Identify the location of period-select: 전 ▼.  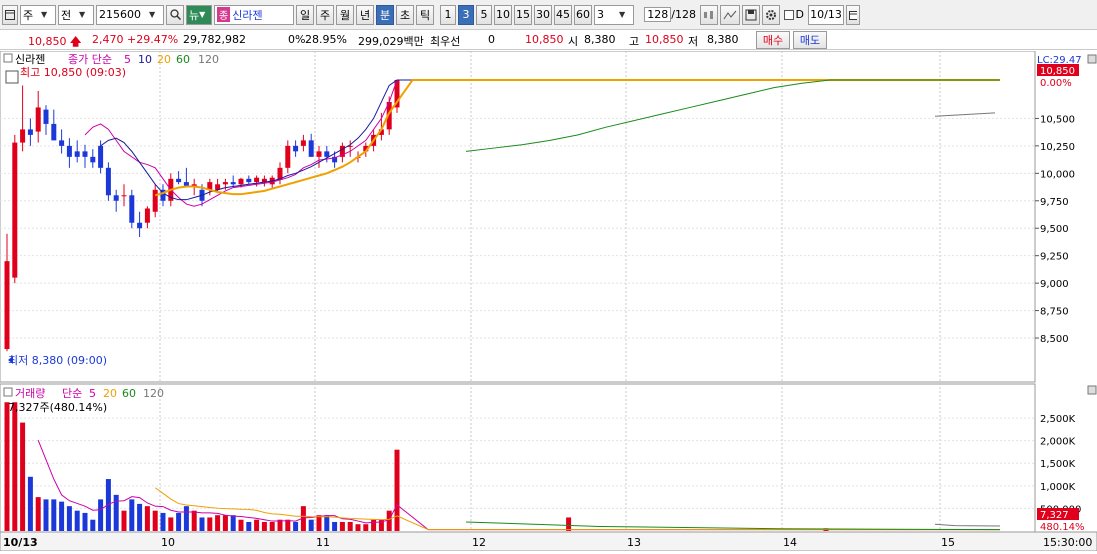
(76, 14).